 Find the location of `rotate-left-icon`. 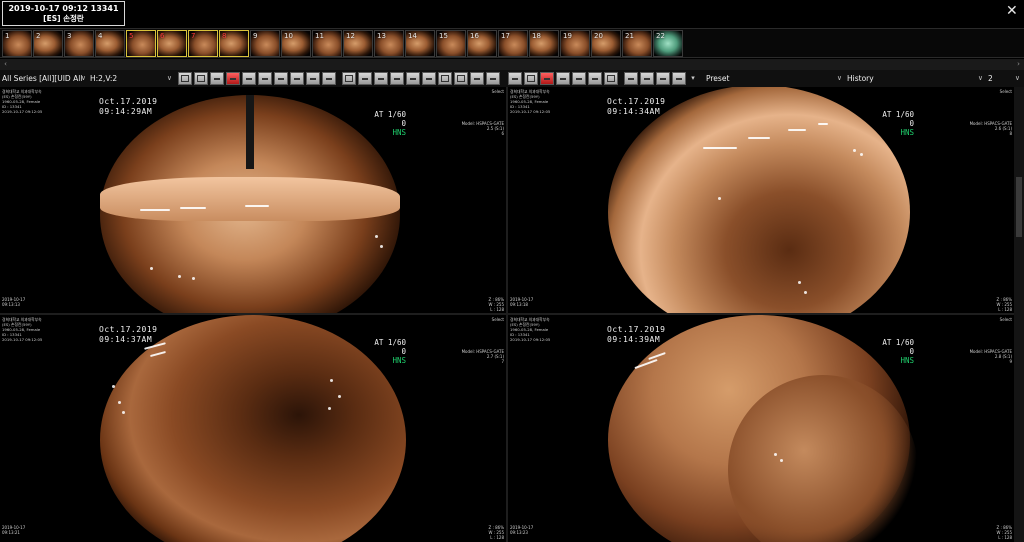

rotate-left-icon is located at coordinates (313, 78).